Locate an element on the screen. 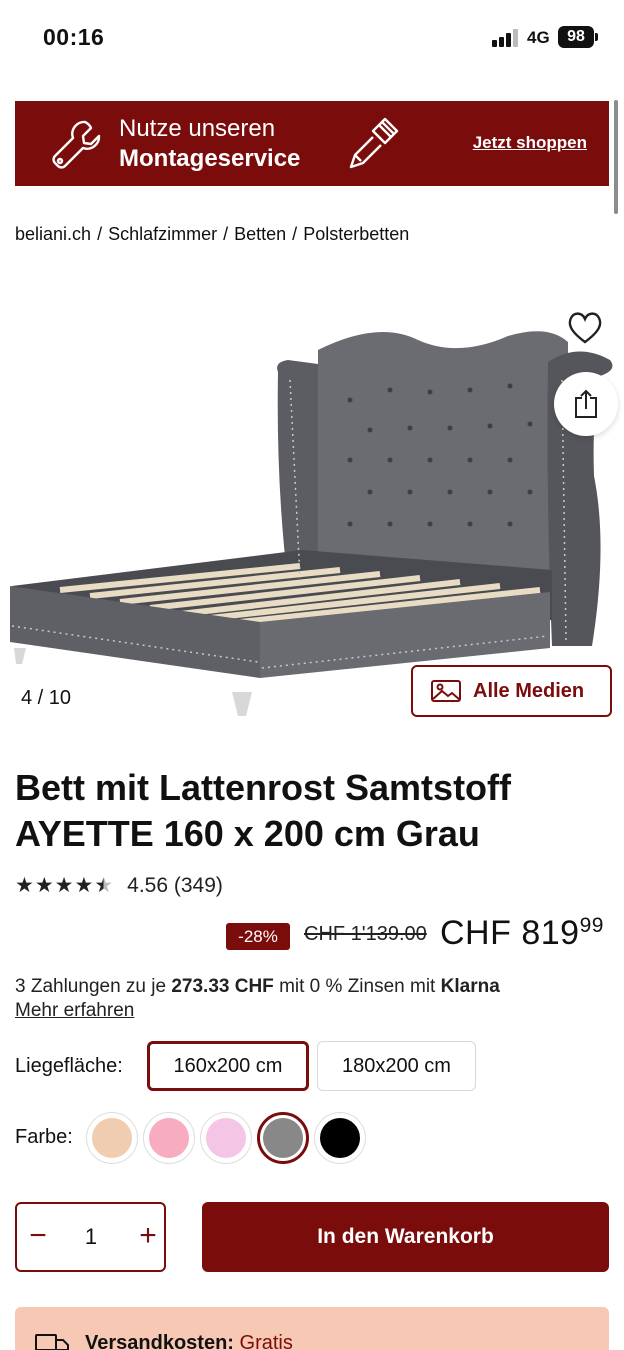 The height and width of the screenshot is (1350, 624). breadcrumb-item-betten: Betten is located at coordinates (260, 234).